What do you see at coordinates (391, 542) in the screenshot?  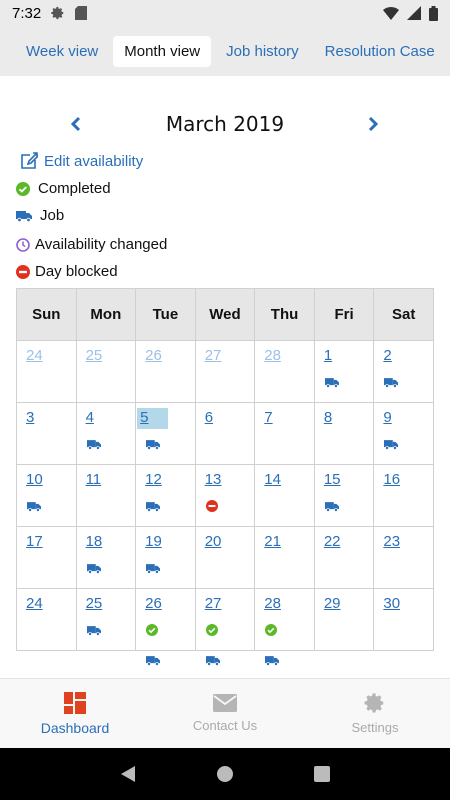 I see `day-number-link: 23` at bounding box center [391, 542].